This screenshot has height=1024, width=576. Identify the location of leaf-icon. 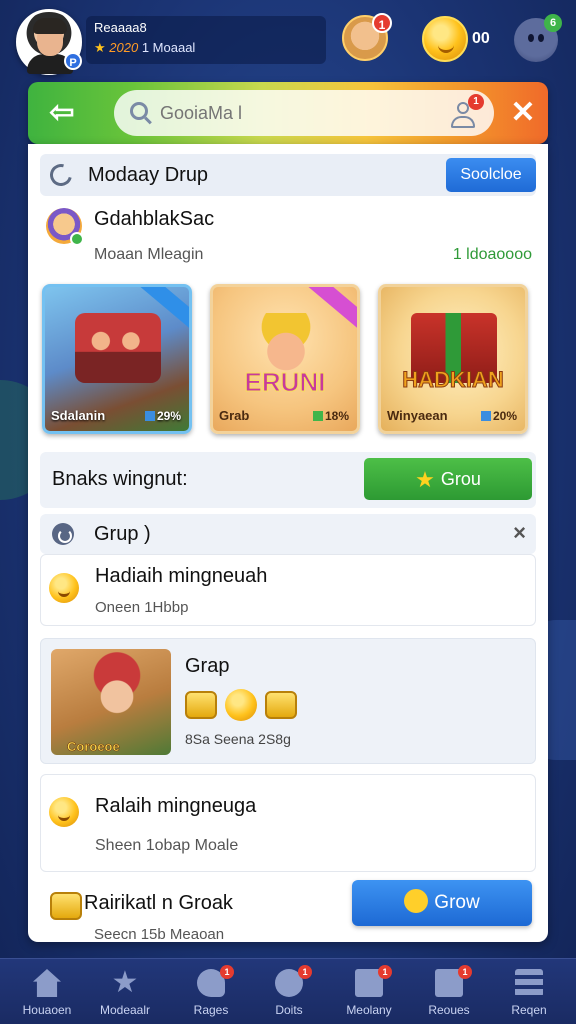
(61, 175).